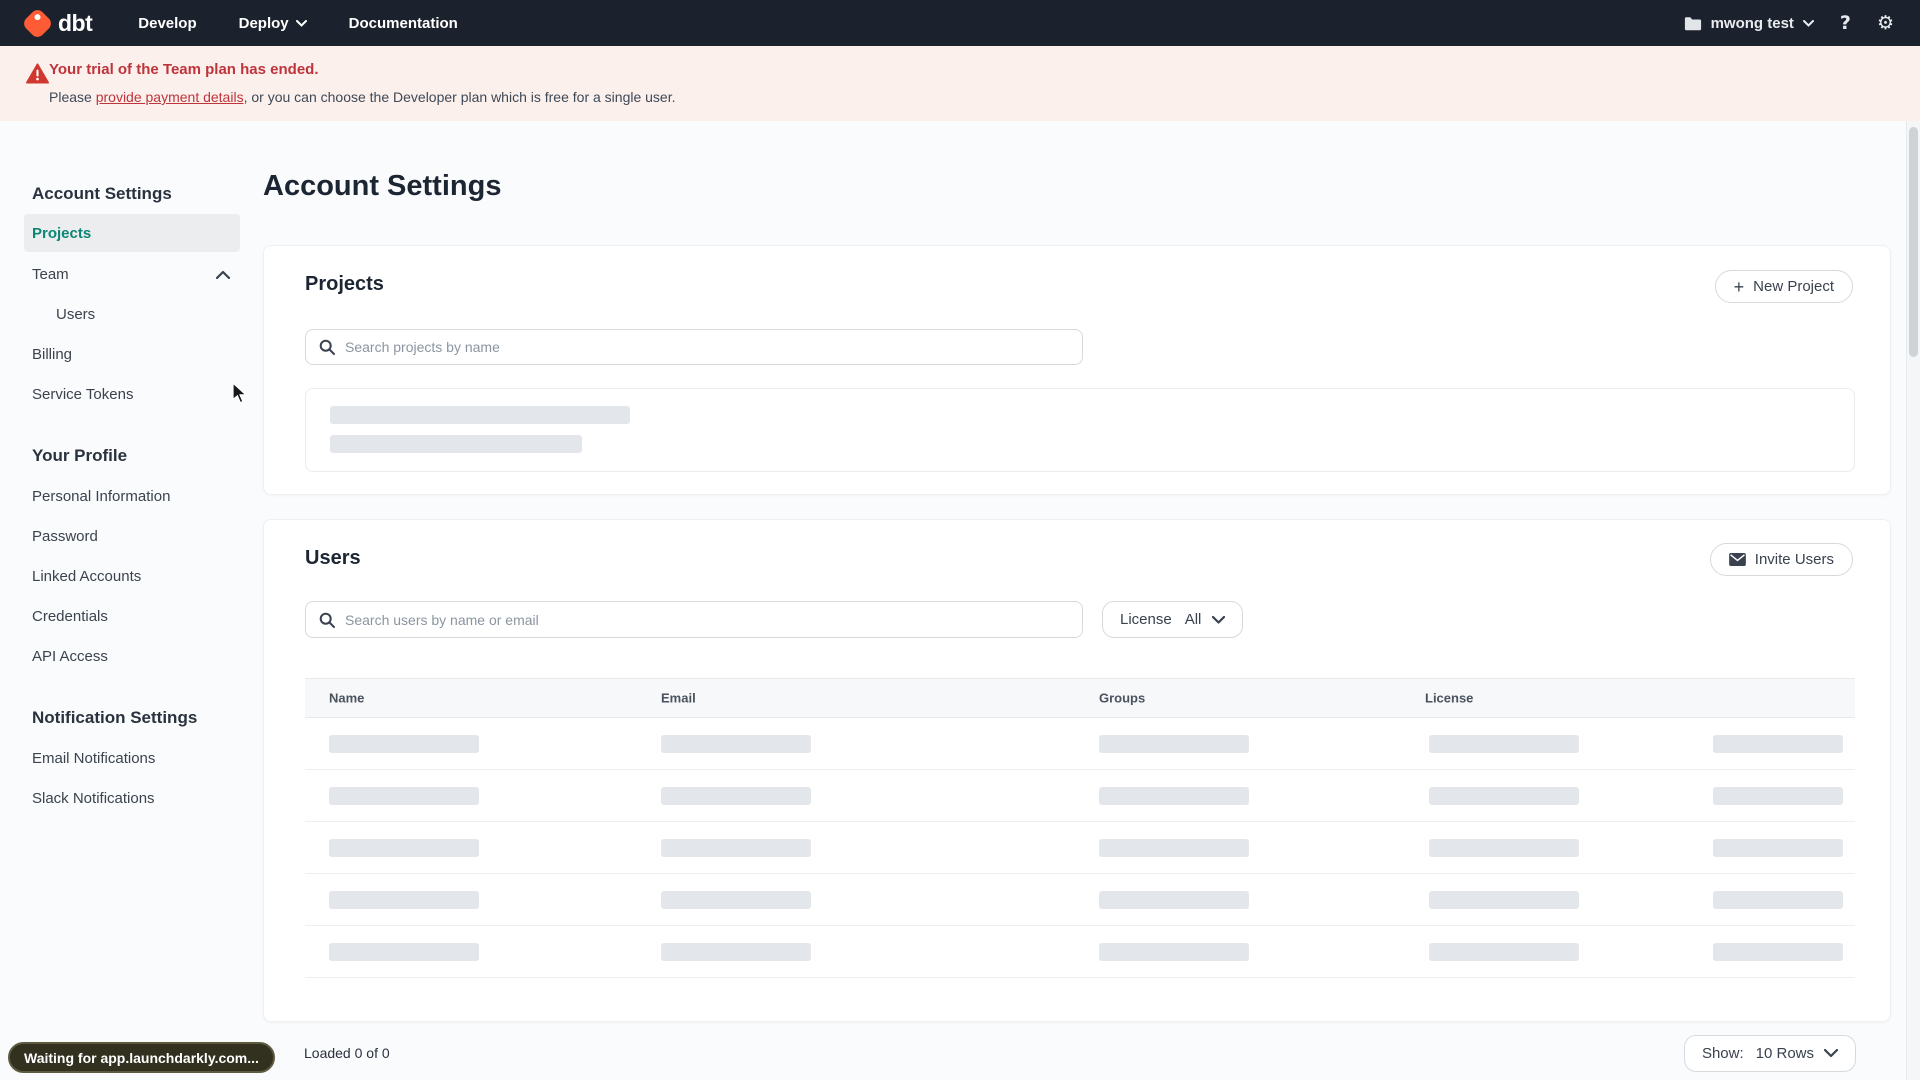 This screenshot has height=1080, width=1920. Describe the element at coordinates (132, 576) in the screenshot. I see `sidebar-item-linked-accounts: Linked Accounts` at that location.